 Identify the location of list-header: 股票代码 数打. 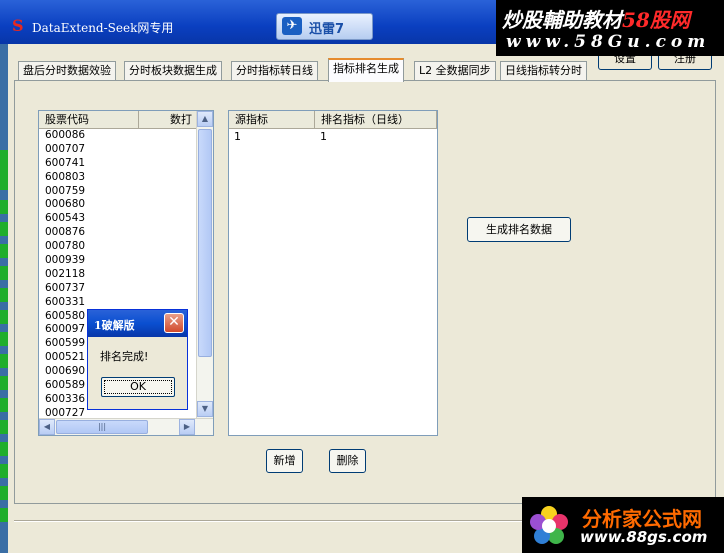
(126, 120).